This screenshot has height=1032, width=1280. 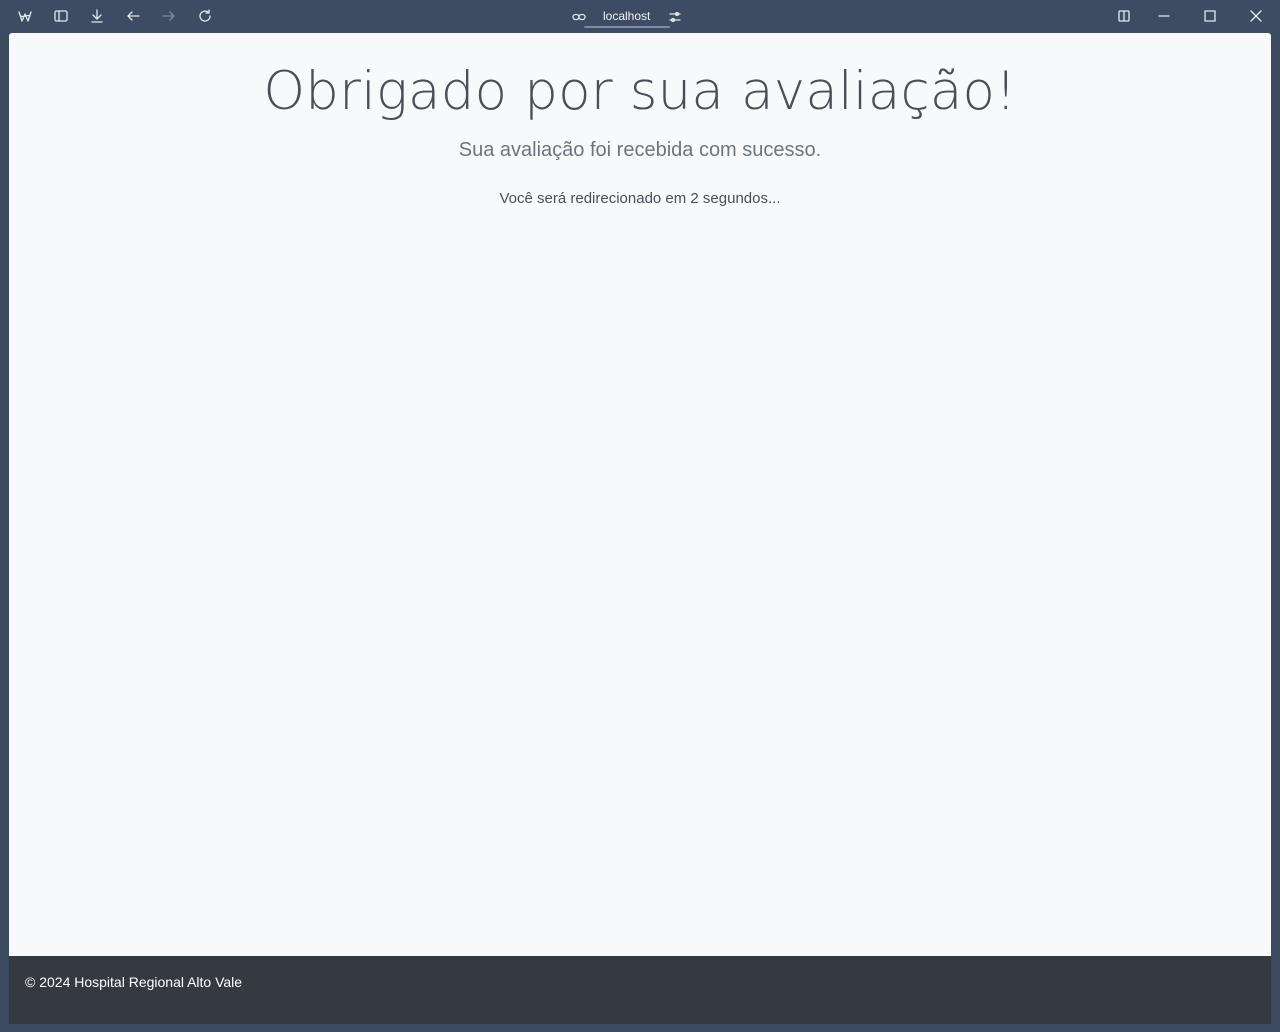 What do you see at coordinates (134, 982) in the screenshot?
I see `footer-copyright: © 2024 Hospital Regional Alto Vale` at bounding box center [134, 982].